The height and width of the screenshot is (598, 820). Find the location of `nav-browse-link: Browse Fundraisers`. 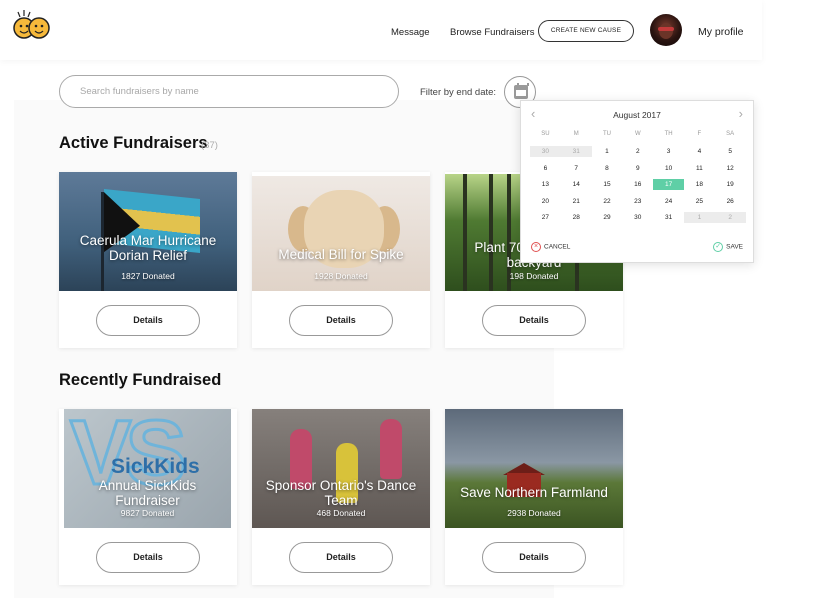

nav-browse-link: Browse Fundraisers is located at coordinates (492, 32).